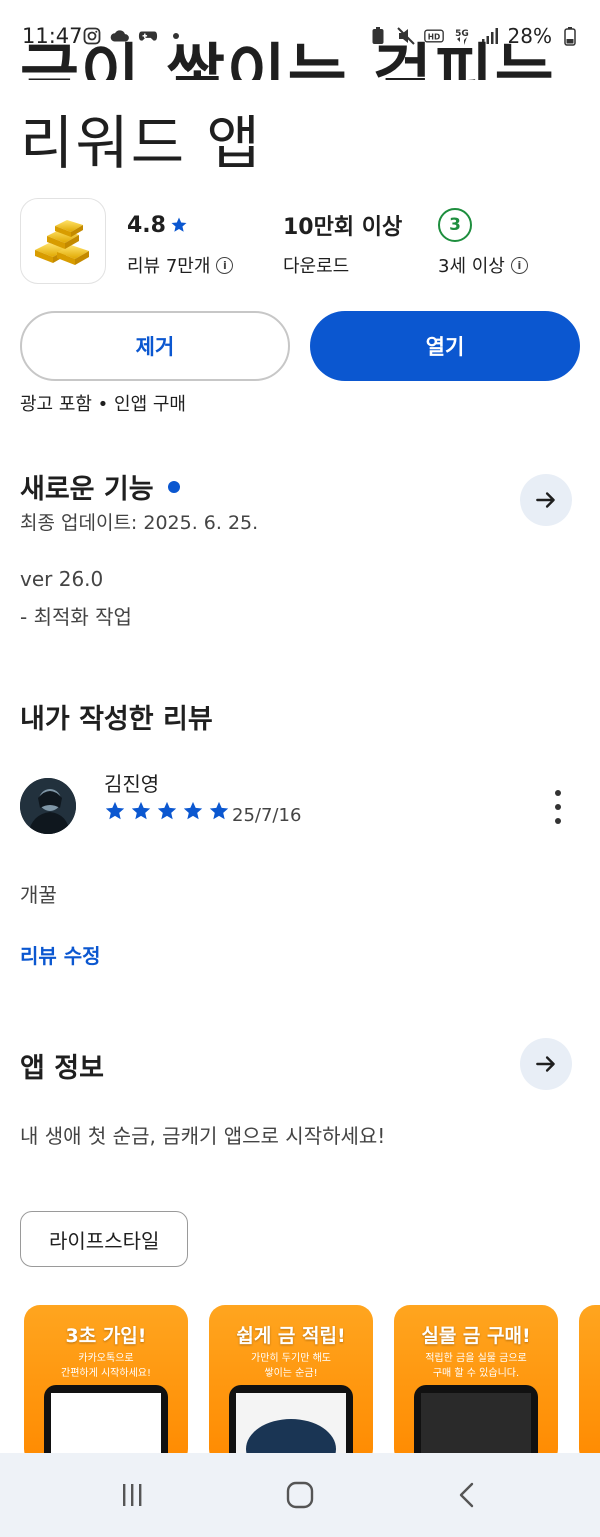 The width and height of the screenshot is (600, 1537). What do you see at coordinates (62, 1065) in the screenshot?
I see `app-info-title: 앱 정보` at bounding box center [62, 1065].